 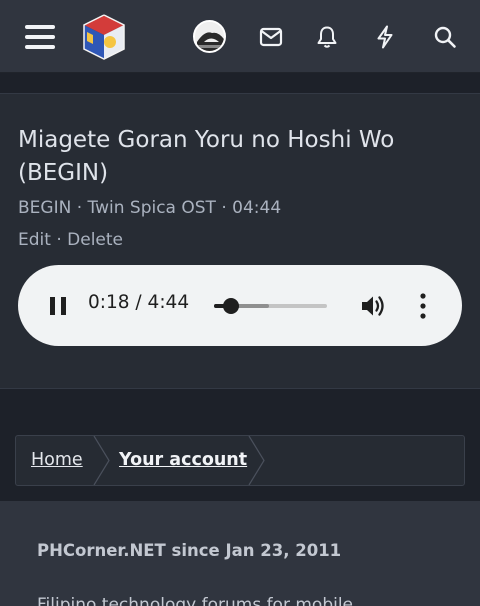 What do you see at coordinates (183, 460) in the screenshot?
I see `breadcrumb-your-account: Your account` at bounding box center [183, 460].